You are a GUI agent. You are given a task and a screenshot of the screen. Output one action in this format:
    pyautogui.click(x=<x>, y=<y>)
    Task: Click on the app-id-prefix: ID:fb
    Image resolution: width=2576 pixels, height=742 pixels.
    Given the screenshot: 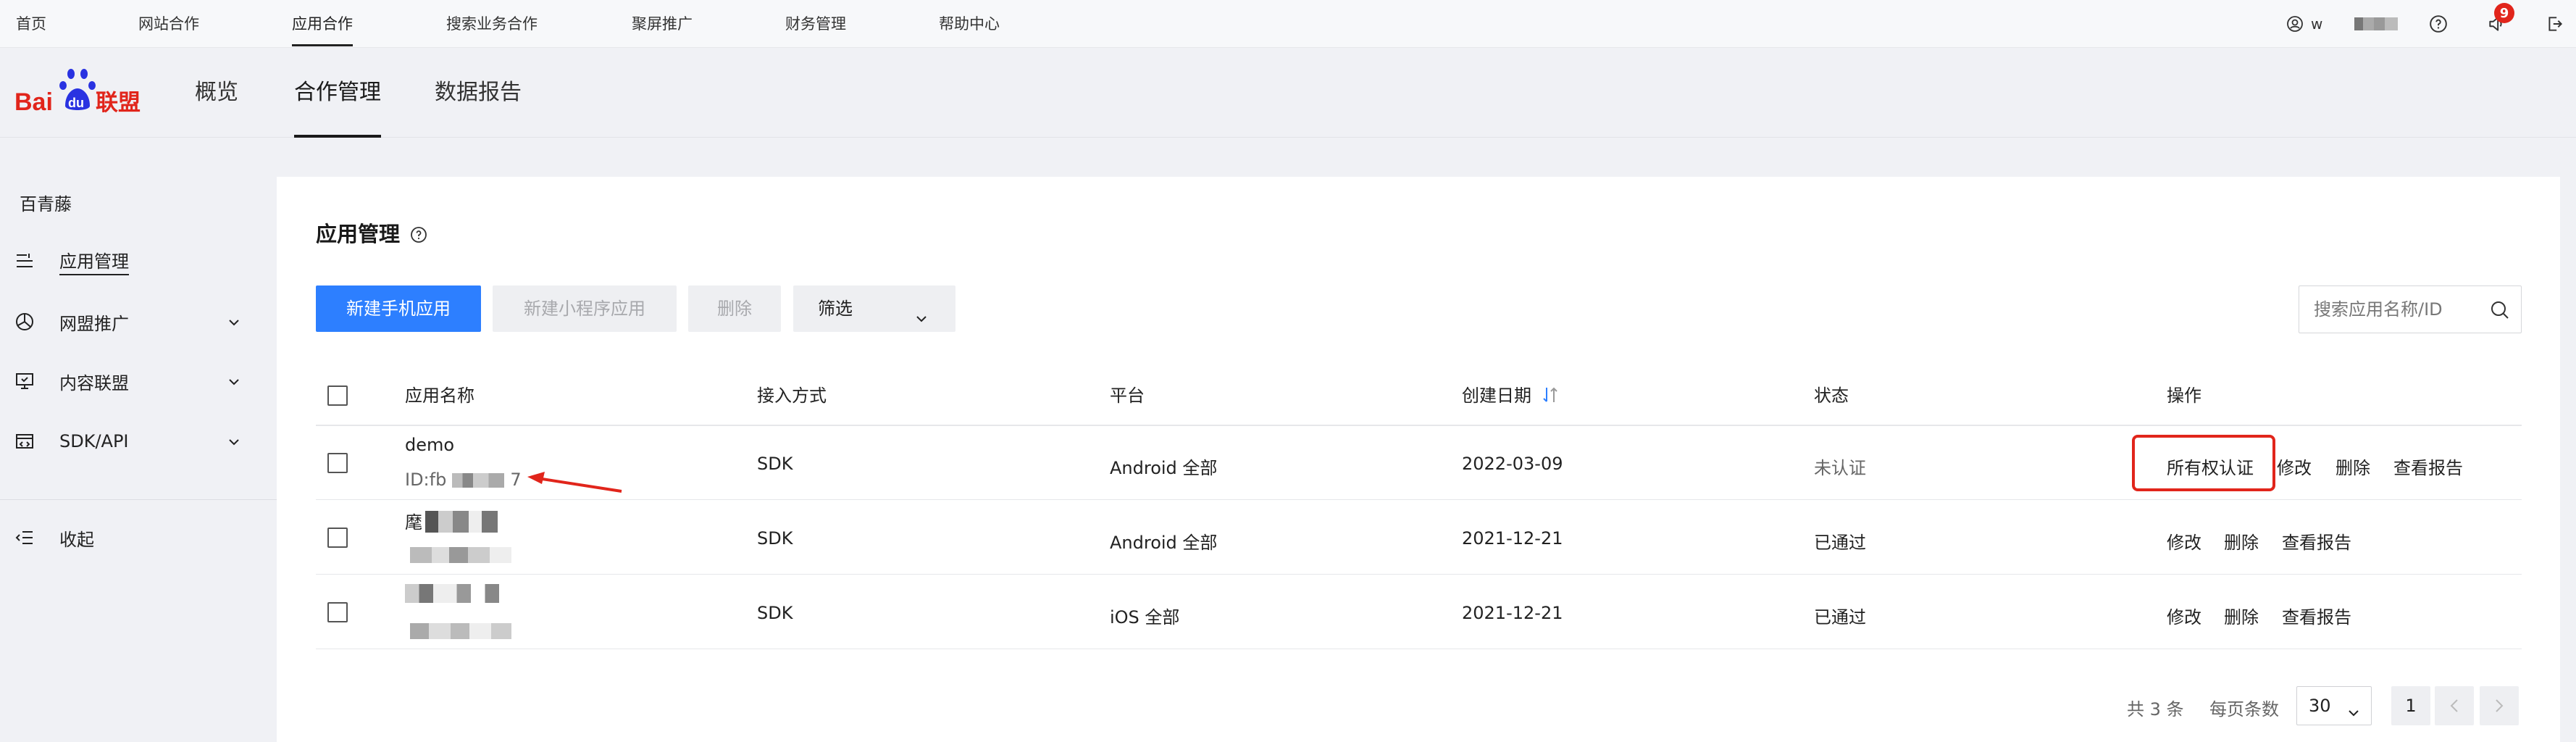 What is the action you would take?
    pyautogui.click(x=426, y=480)
    